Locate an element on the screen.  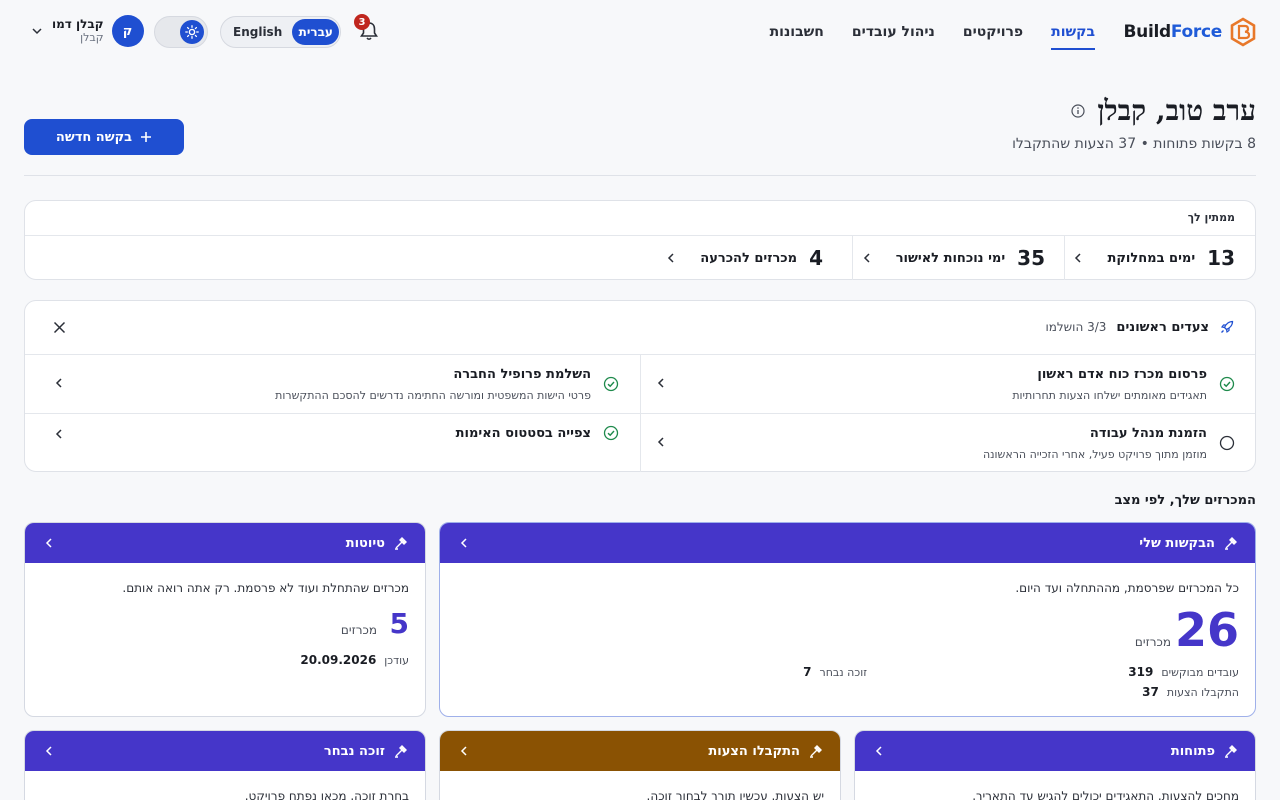
step-title: השלמת פרופיל החברה is located at coordinates (522, 374).